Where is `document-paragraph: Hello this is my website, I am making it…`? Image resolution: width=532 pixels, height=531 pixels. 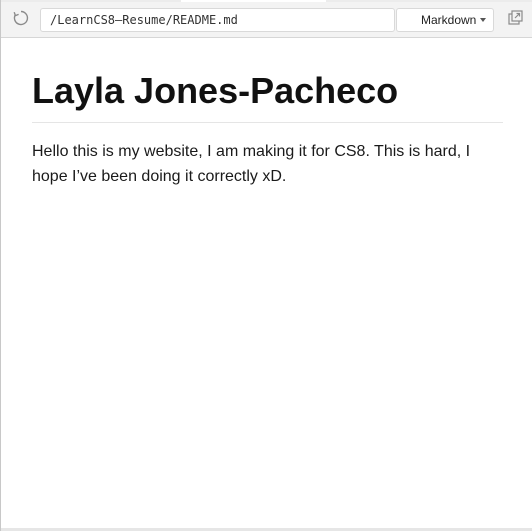 document-paragraph: Hello this is my website, I am making it… is located at coordinates (251, 164).